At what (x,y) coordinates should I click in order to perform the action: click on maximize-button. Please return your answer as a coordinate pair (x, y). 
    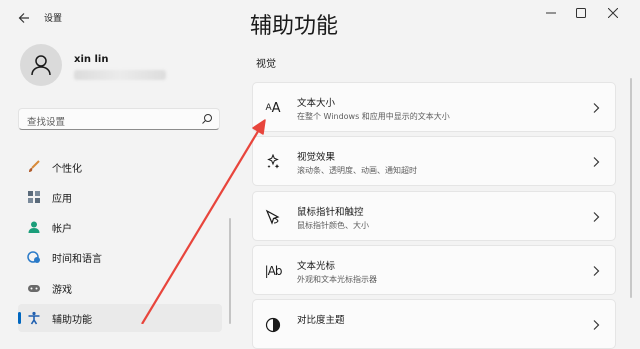
    Looking at the image, I should click on (581, 13).